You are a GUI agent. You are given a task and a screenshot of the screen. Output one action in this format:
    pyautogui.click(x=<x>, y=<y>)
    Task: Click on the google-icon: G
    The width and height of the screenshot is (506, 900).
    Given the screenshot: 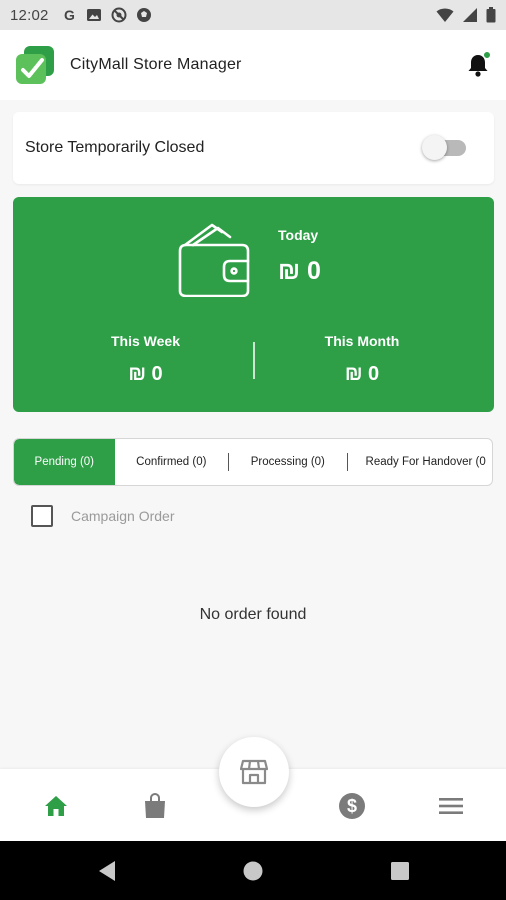 What is the action you would take?
    pyautogui.click(x=69, y=15)
    